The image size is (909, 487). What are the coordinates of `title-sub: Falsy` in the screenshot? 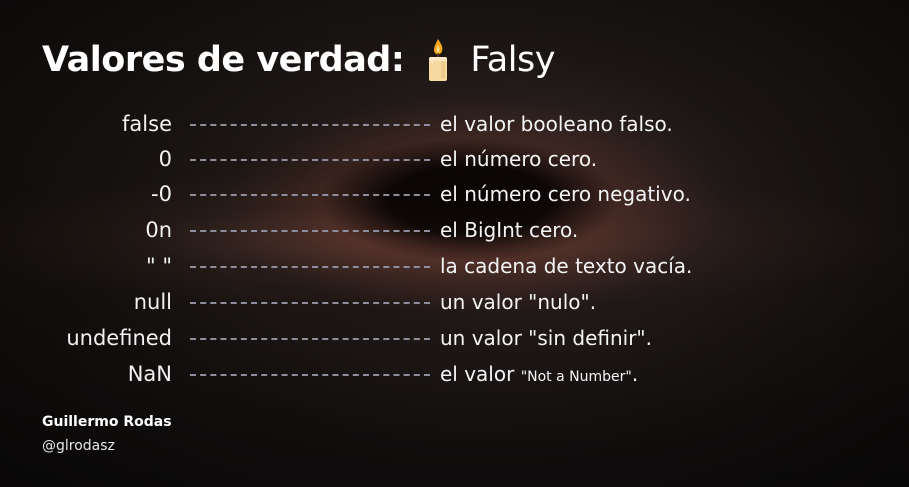 It's located at (512, 60).